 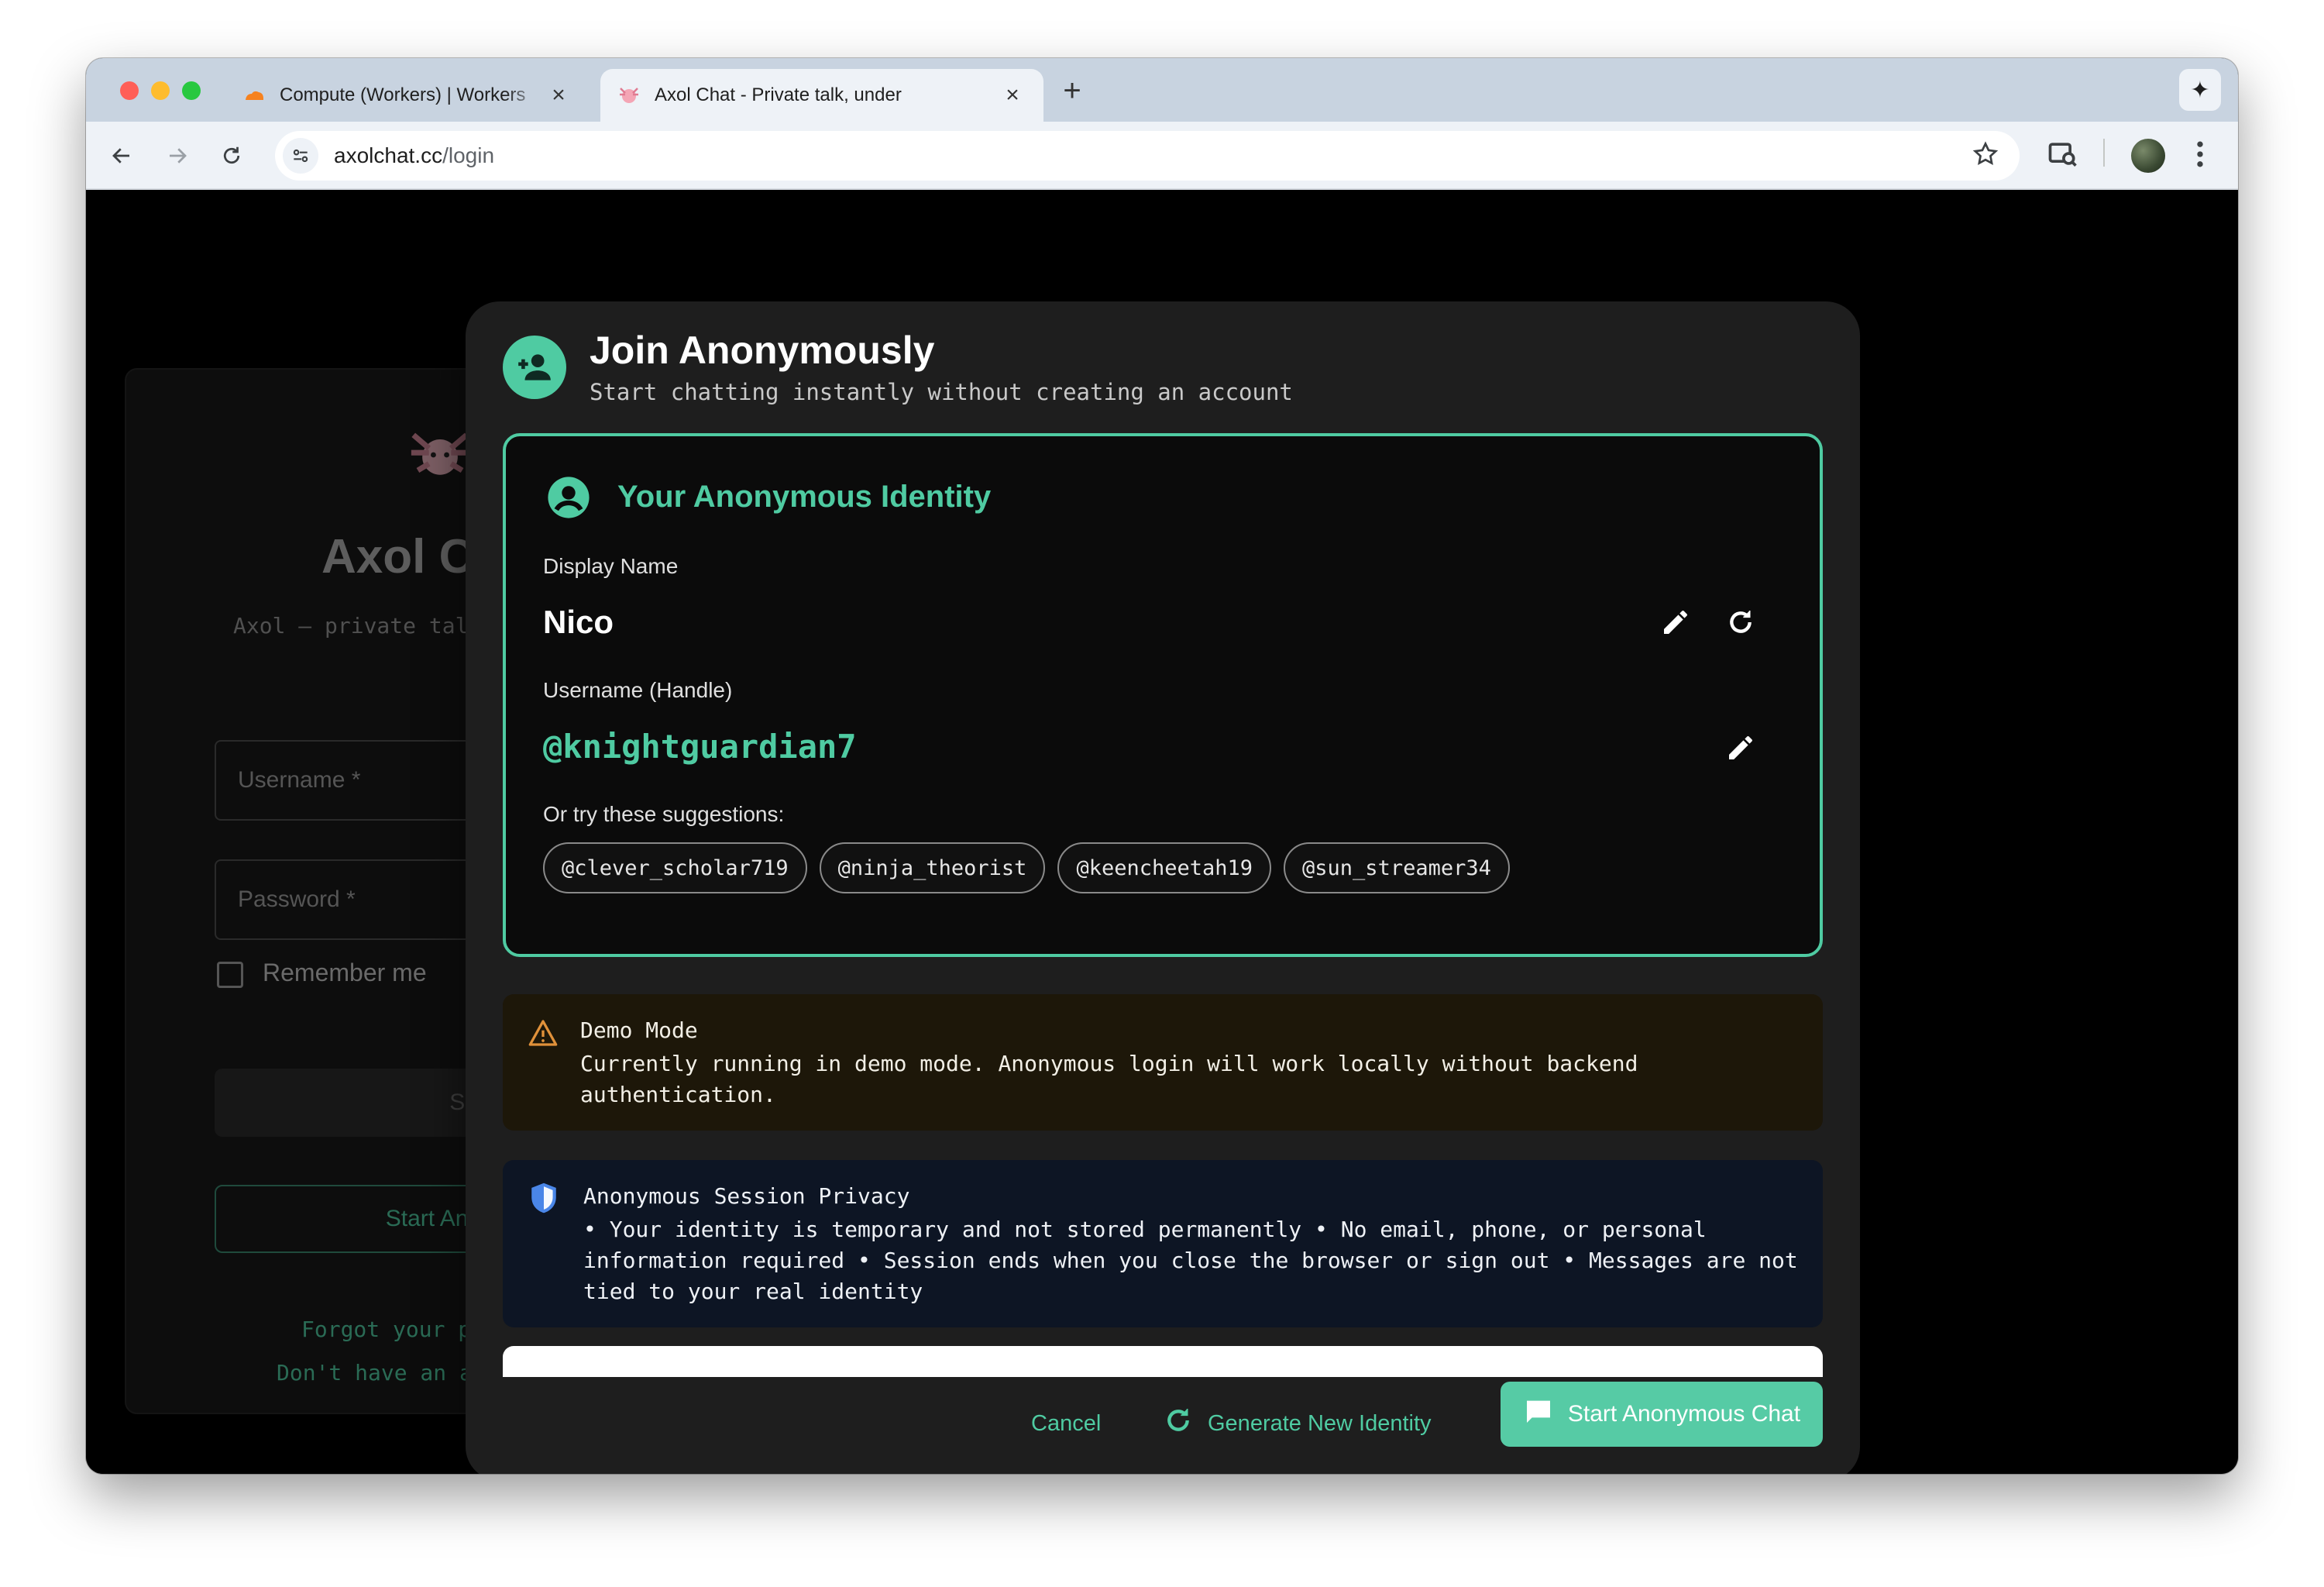 I want to click on minimize-window-button, so click(x=160, y=90).